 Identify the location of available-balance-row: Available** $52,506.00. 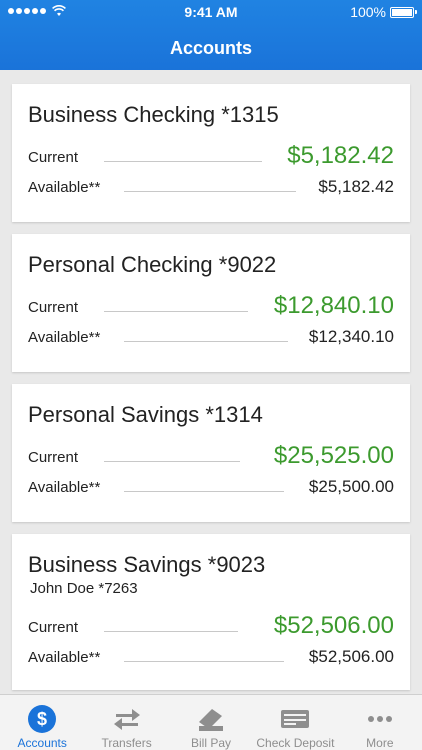
(211, 654).